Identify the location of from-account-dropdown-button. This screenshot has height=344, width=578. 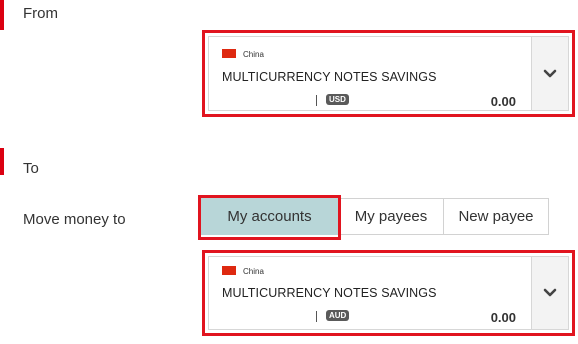
(549, 73).